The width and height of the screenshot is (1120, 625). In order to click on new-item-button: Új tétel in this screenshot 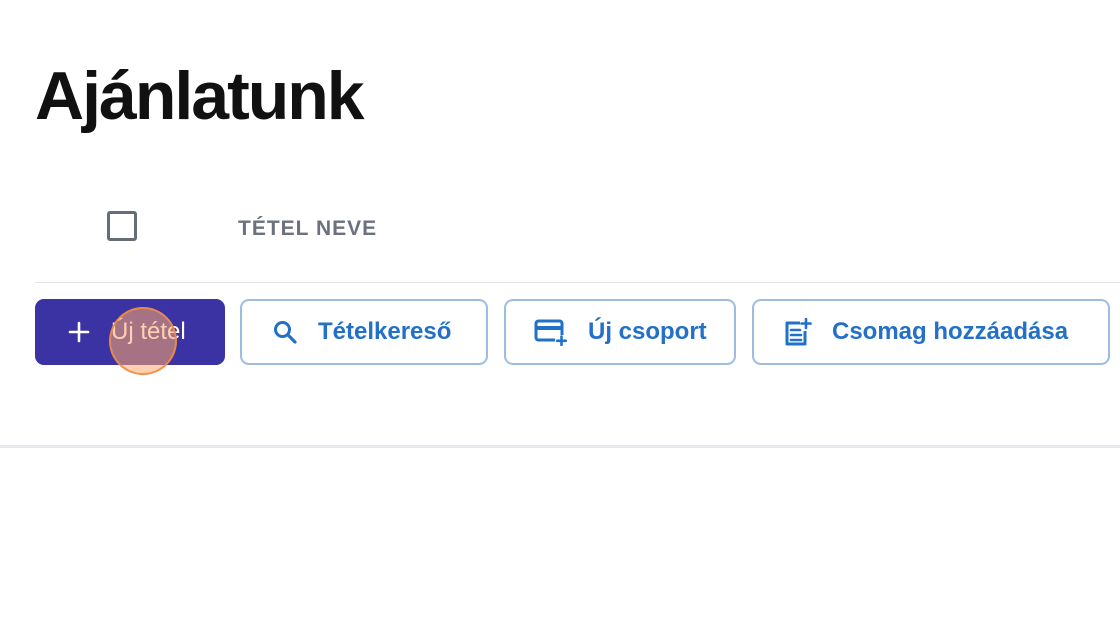, I will do `click(130, 332)`.